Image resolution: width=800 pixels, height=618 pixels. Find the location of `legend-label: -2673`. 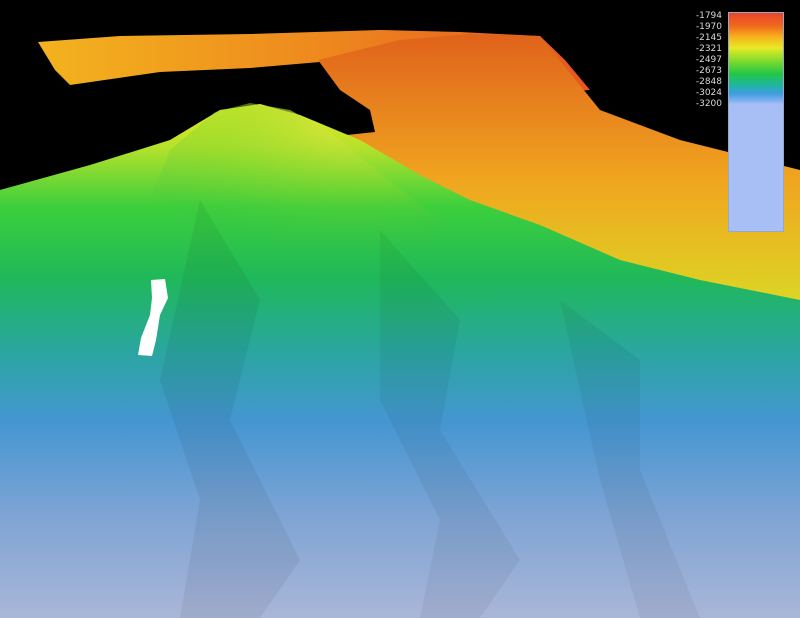

legend-label: -2673 is located at coordinates (708, 71).